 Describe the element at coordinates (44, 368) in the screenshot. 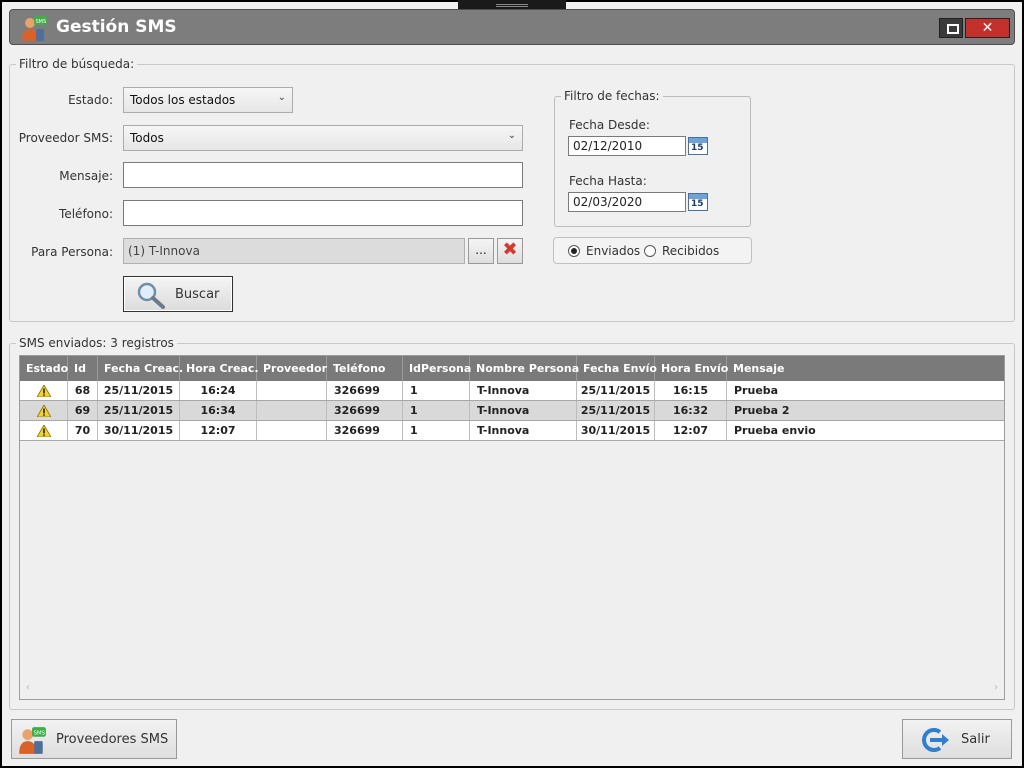

I see `column-header: Estado` at that location.